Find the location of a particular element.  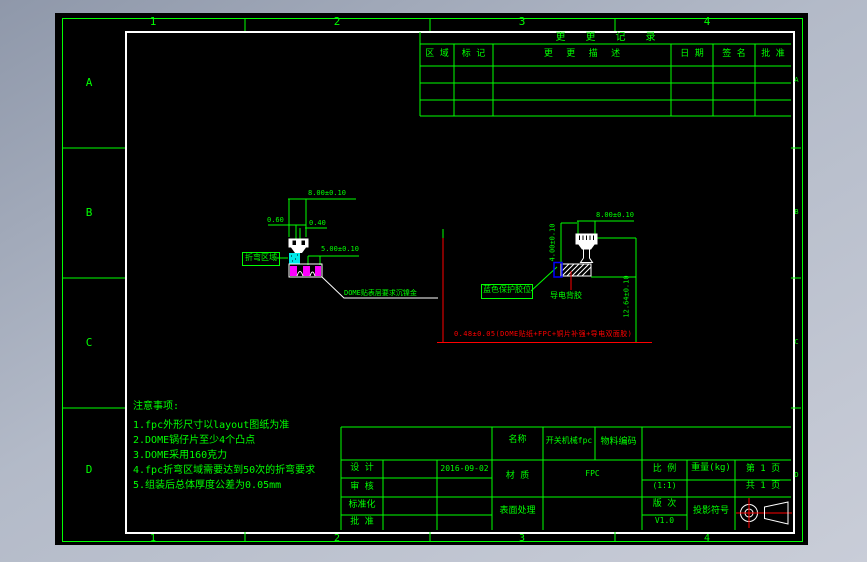

total-pages-label: 共 1 页 is located at coordinates (763, 486).